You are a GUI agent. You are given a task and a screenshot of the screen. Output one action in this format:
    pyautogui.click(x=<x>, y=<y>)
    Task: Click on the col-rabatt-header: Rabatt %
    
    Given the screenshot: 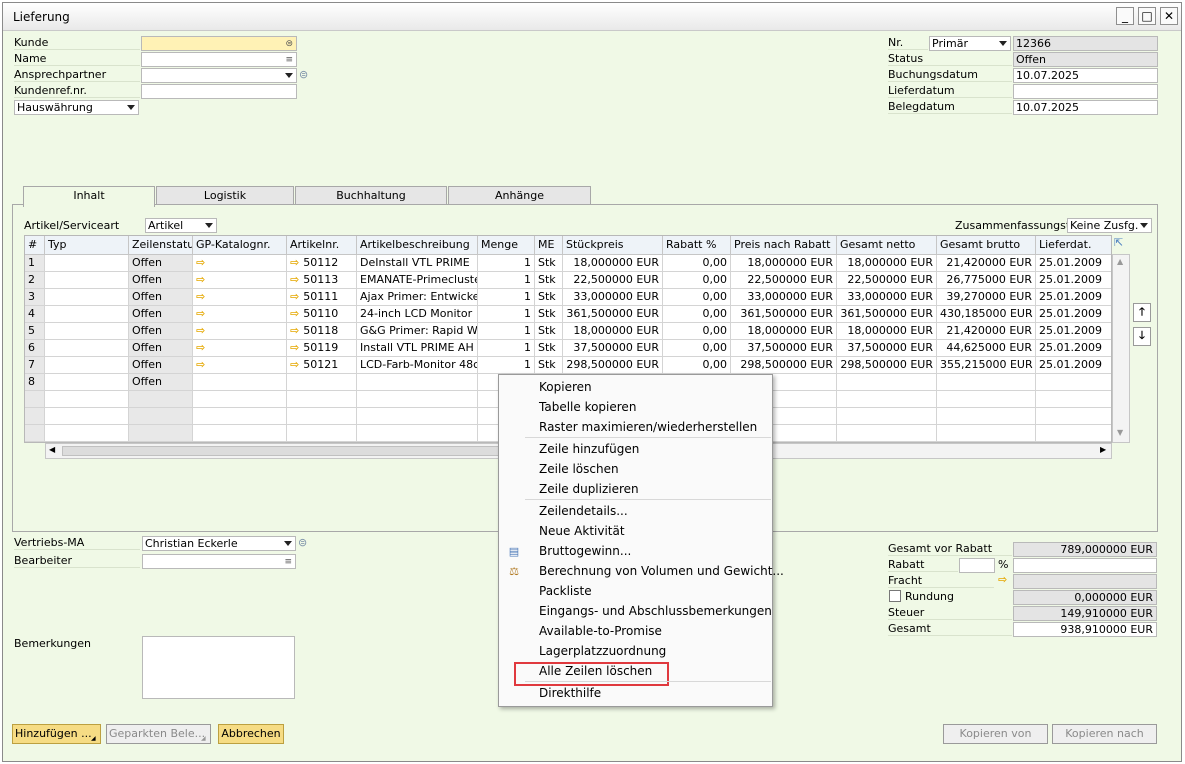 What is the action you would take?
    pyautogui.click(x=697, y=245)
    